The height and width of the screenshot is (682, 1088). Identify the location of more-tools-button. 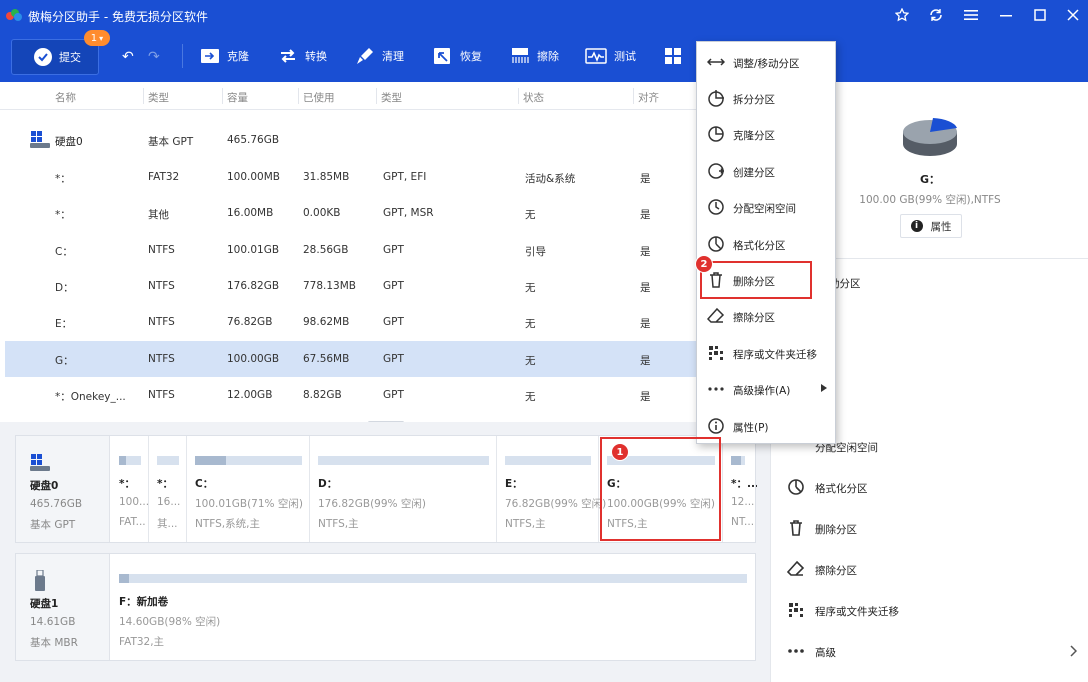
(677, 56).